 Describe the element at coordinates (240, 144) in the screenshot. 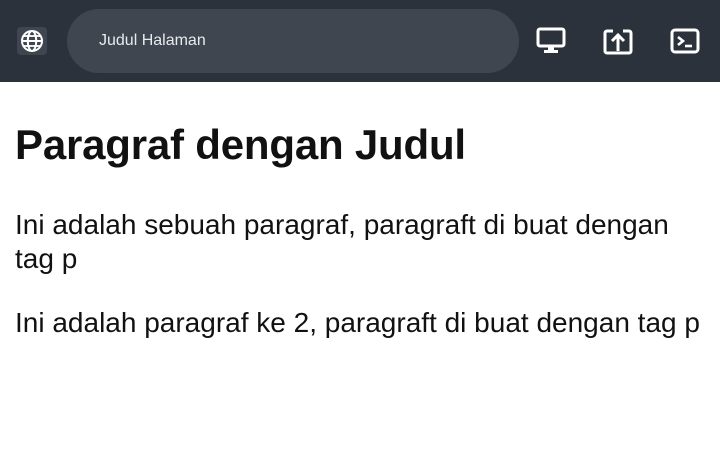

I see `page-heading: Paragraf dengan Judul` at that location.